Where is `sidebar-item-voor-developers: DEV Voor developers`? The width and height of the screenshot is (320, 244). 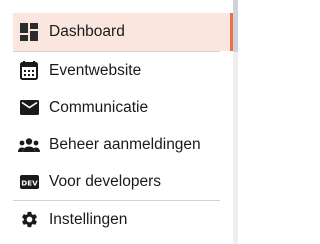
sidebar-item-voor-developers: DEV Voor developers is located at coordinates (116, 181).